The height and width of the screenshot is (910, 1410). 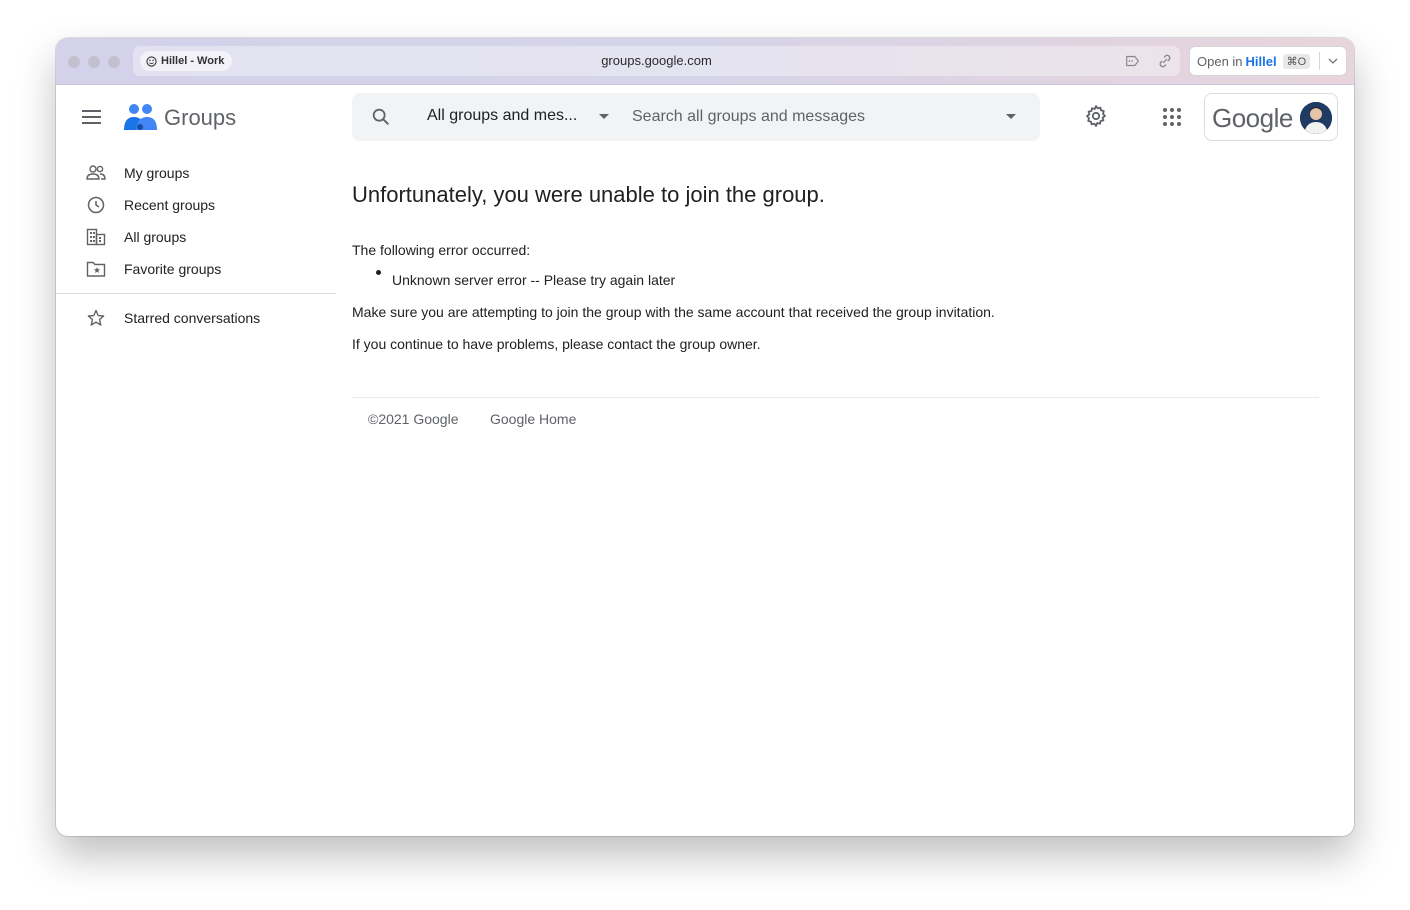 I want to click on link-icon, so click(x=1165, y=61).